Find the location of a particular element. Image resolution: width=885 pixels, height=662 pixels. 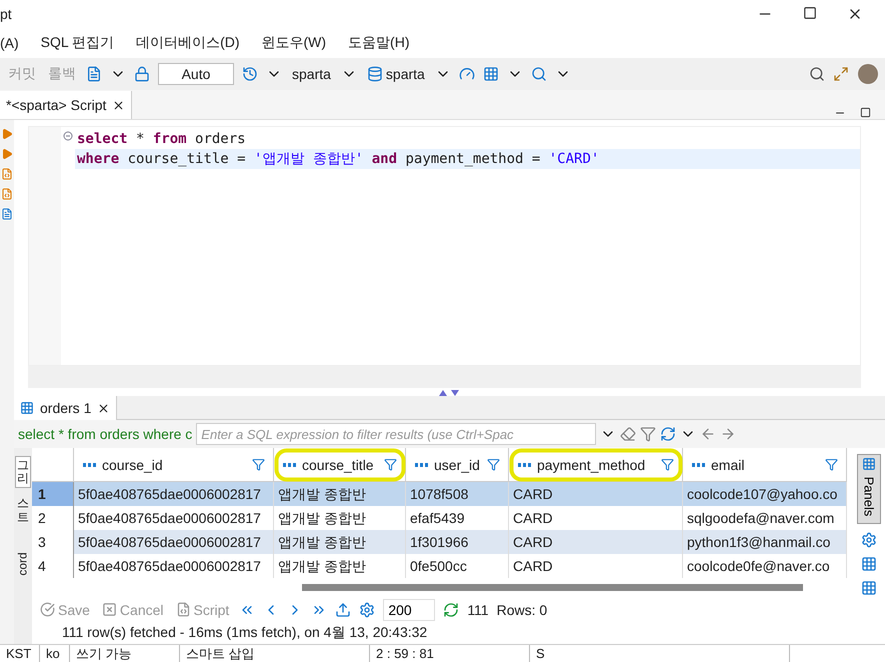

column-header: course_id is located at coordinates (174, 465).